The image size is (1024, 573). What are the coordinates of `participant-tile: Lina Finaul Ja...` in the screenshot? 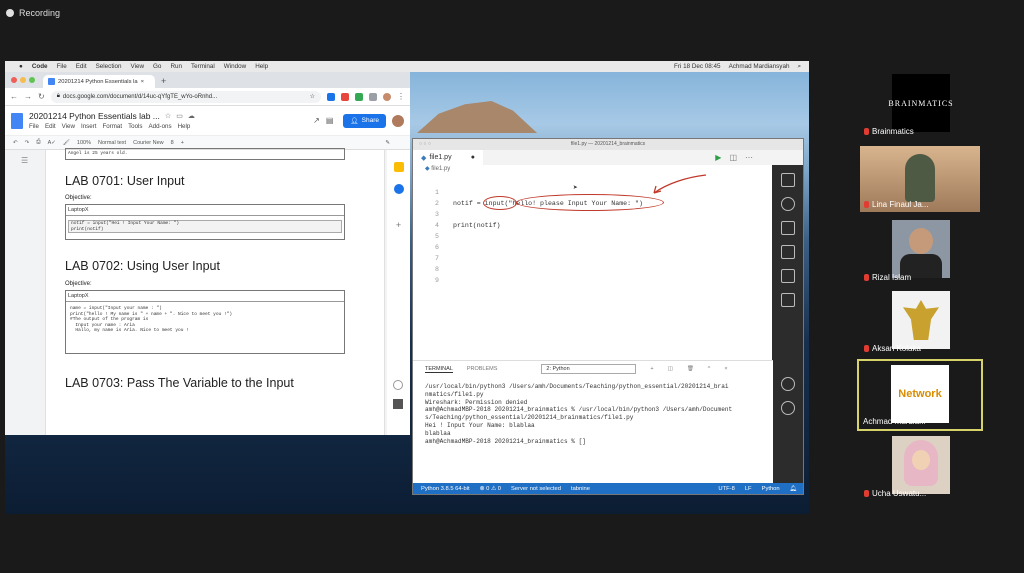 It's located at (920, 179).